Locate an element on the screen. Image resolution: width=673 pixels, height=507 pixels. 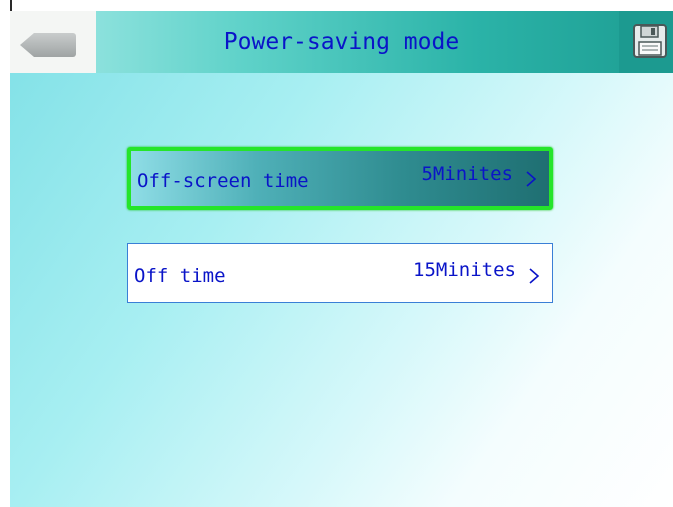
save-button-cell is located at coordinates (646, 42).